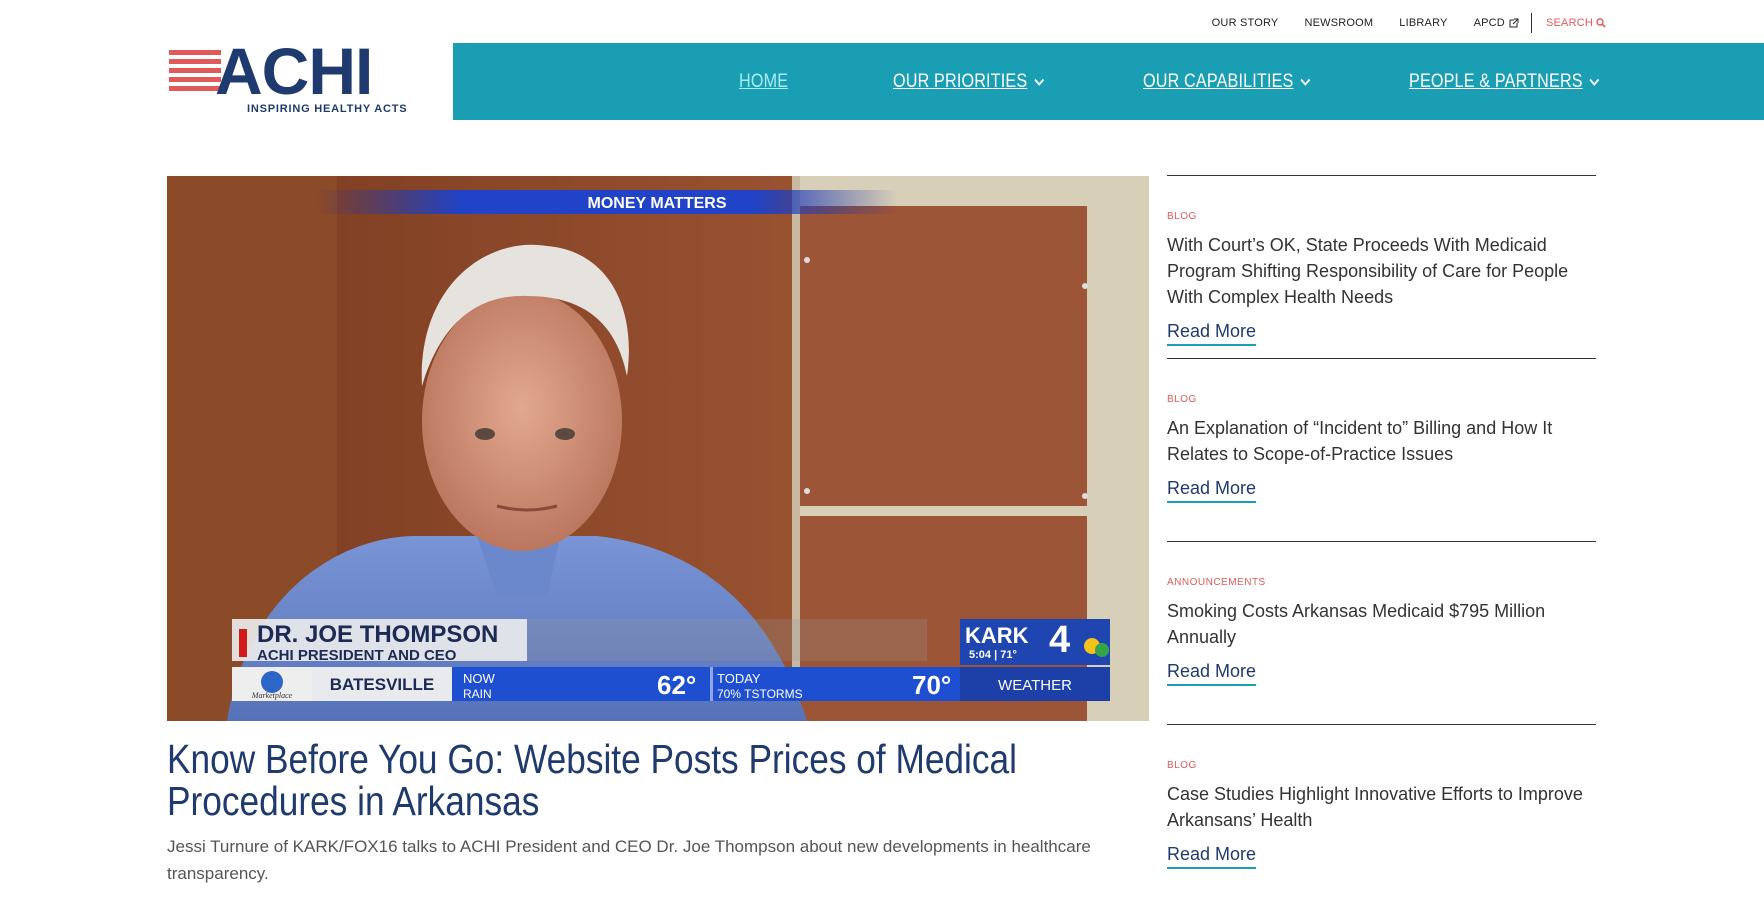 Image resolution: width=1764 pixels, height=907 pixels. Describe the element at coordinates (1396, 23) in the screenshot. I see `utility-nav: OUR STORY NEWSROOM LIBRARY APCD SEARCH` at that location.